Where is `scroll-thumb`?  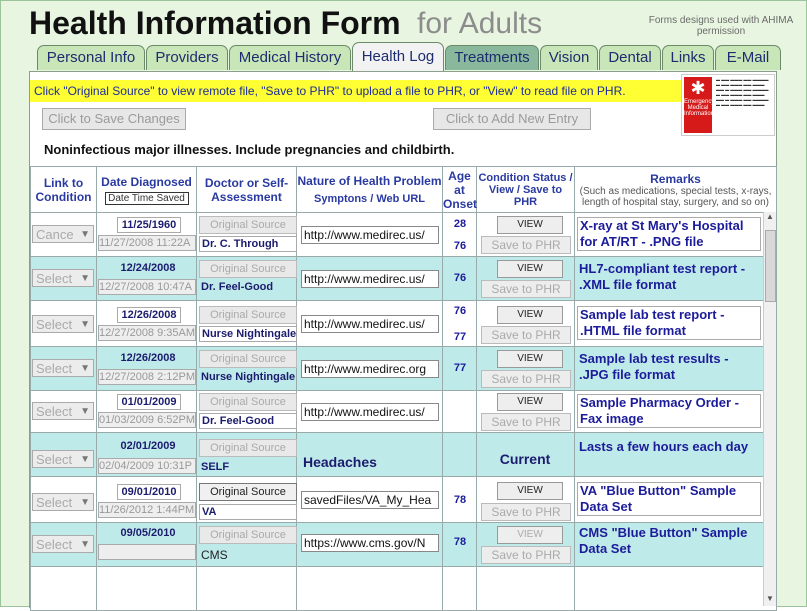
scroll-thumb is located at coordinates (770, 266).